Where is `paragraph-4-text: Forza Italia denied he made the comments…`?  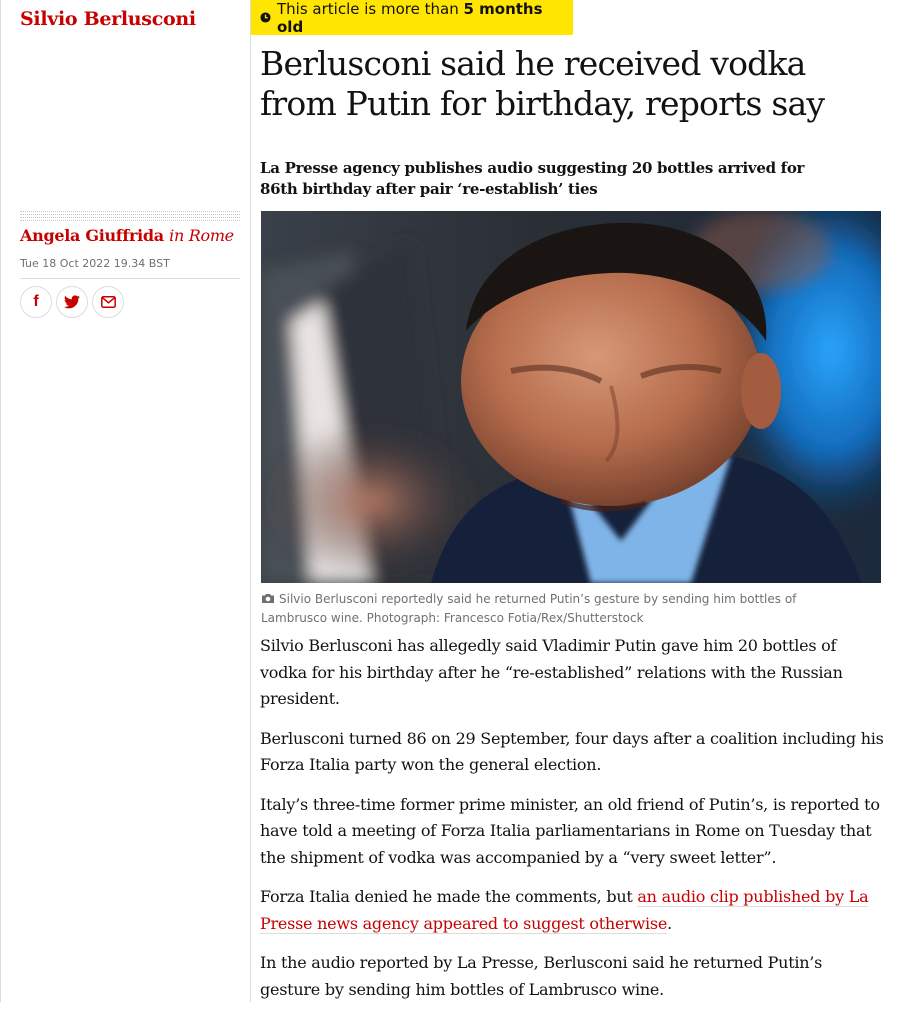
paragraph-4-text: Forza Italia denied he made the comments… is located at coordinates (449, 896).